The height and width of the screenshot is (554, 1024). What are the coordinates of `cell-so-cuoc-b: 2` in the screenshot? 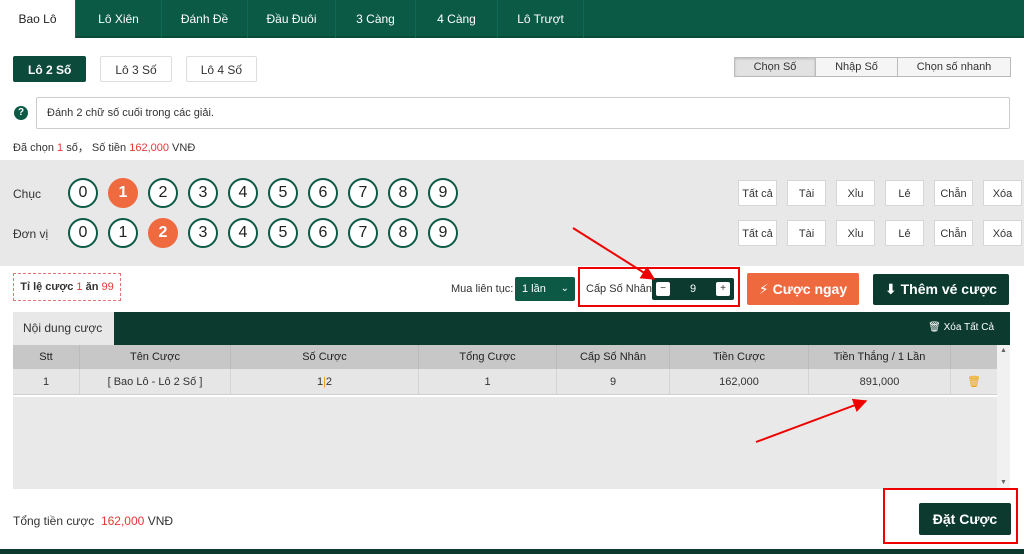 It's located at (329, 382).